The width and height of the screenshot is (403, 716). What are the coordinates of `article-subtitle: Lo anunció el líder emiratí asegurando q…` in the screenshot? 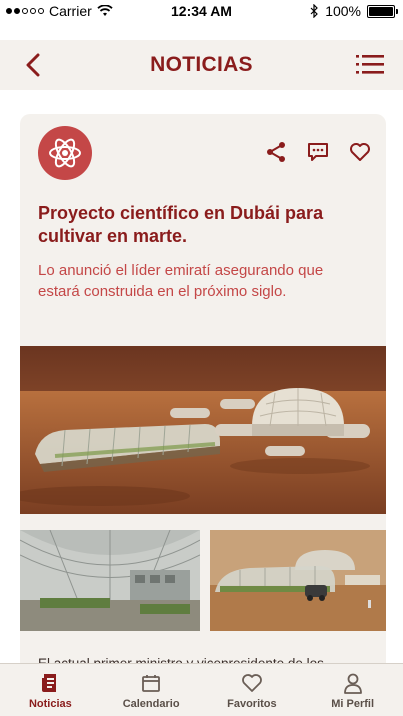 It's located at (181, 281).